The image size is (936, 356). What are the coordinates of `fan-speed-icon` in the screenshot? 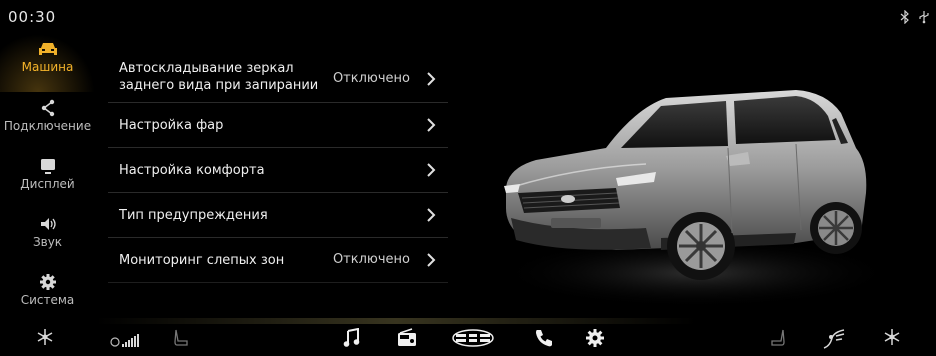 It's located at (127, 340).